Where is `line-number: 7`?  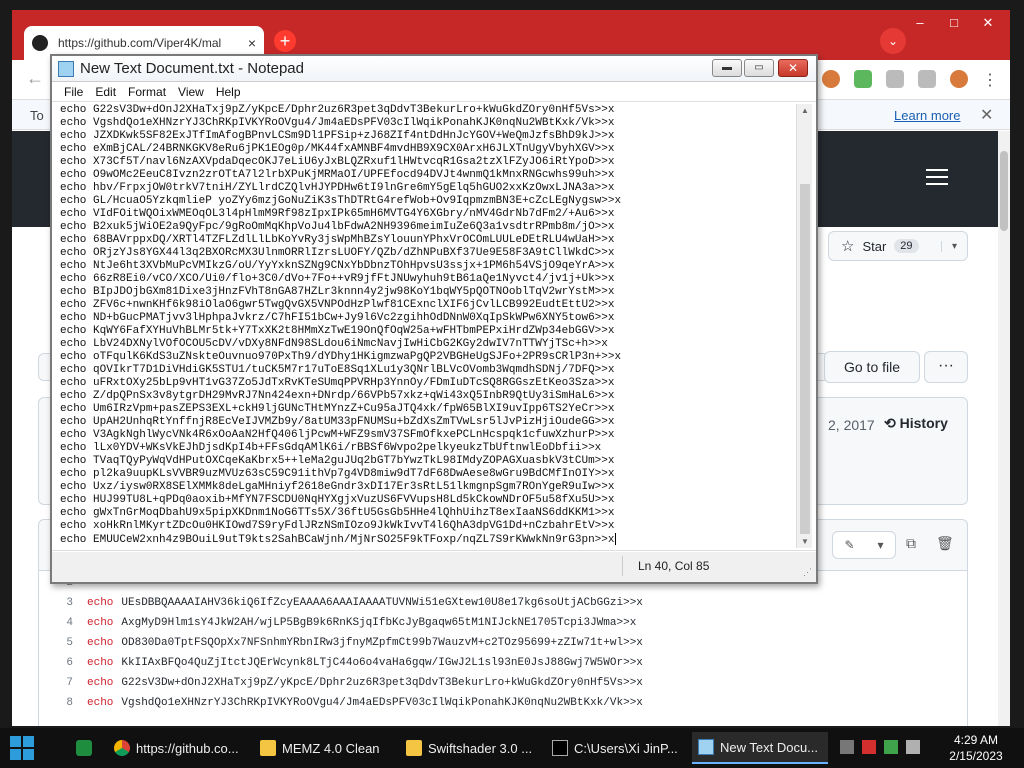
line-number: 7 is located at coordinates (63, 683).